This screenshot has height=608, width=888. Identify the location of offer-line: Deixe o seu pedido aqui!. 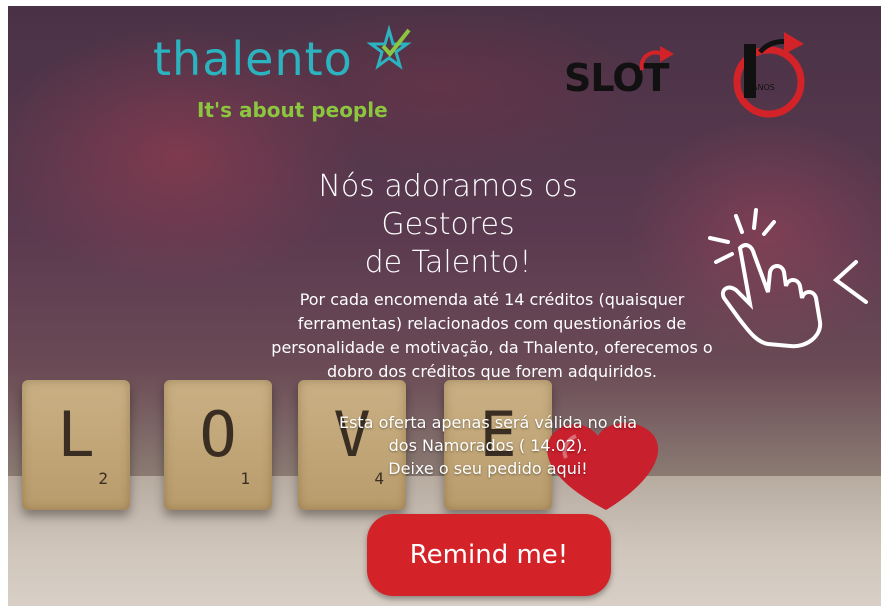
(488, 468).